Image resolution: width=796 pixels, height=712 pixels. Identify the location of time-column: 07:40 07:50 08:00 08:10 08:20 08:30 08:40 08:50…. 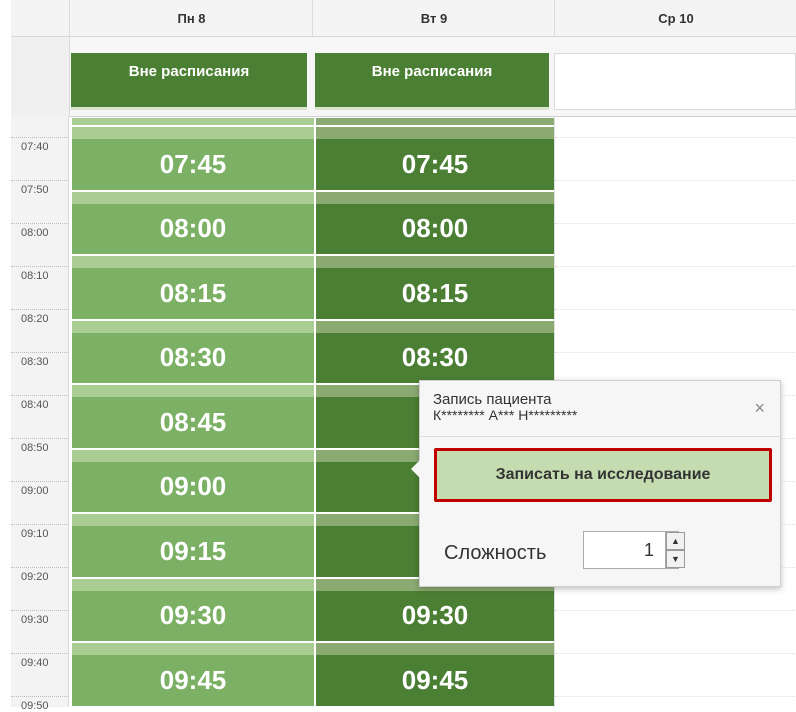
(40, 414).